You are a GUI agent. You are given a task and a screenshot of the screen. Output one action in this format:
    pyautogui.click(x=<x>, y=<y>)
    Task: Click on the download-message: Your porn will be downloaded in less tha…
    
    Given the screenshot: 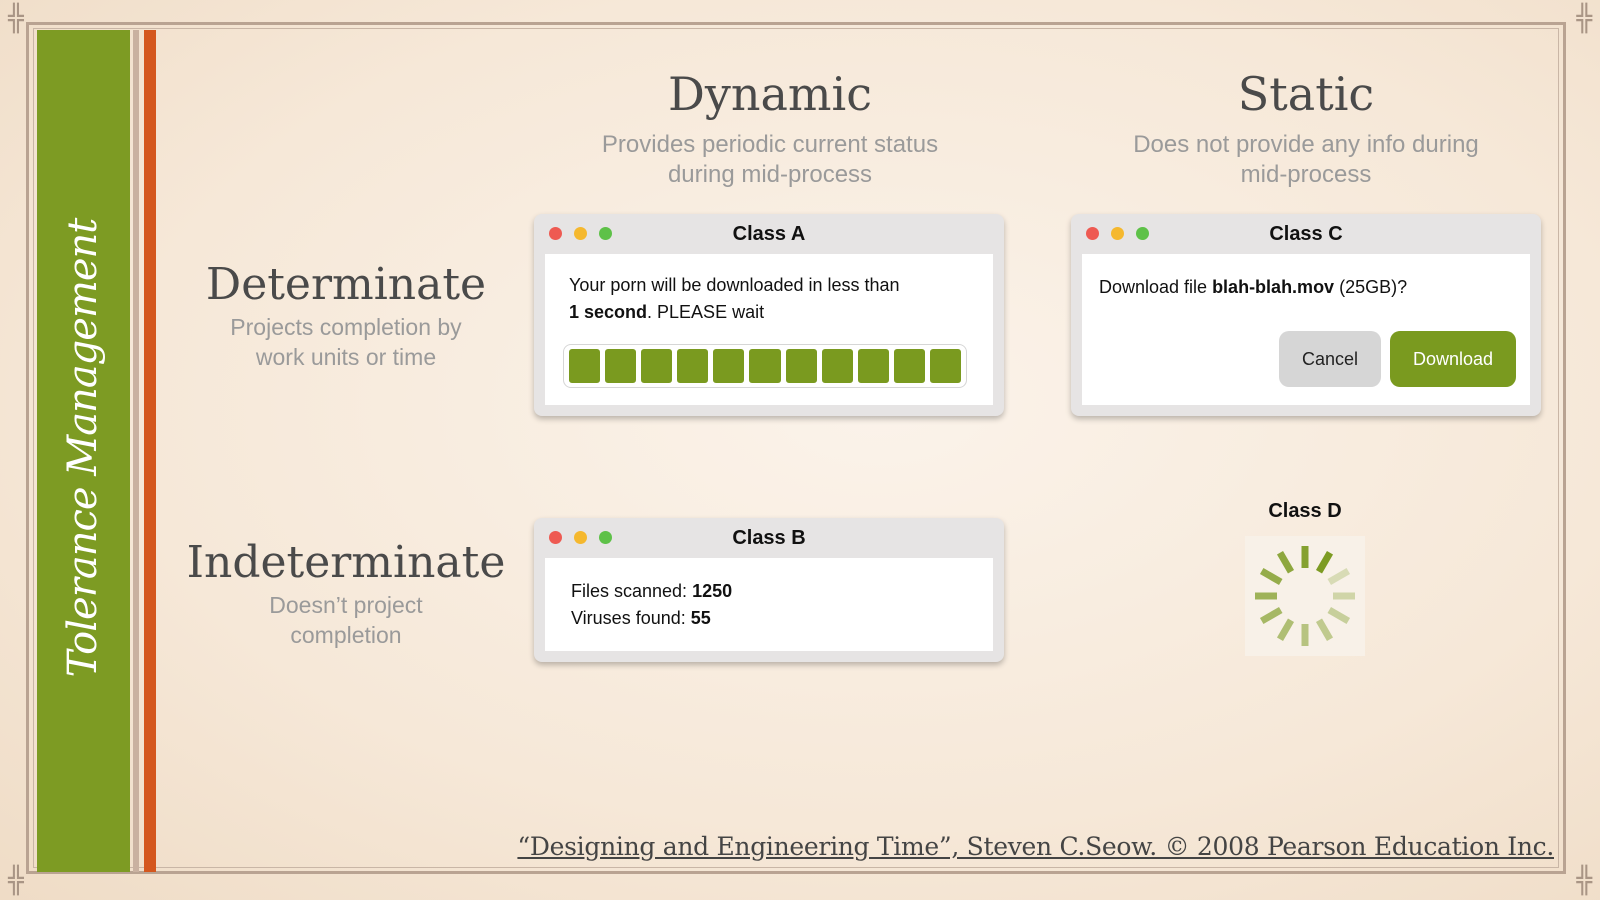 What is the action you would take?
    pyautogui.click(x=734, y=299)
    